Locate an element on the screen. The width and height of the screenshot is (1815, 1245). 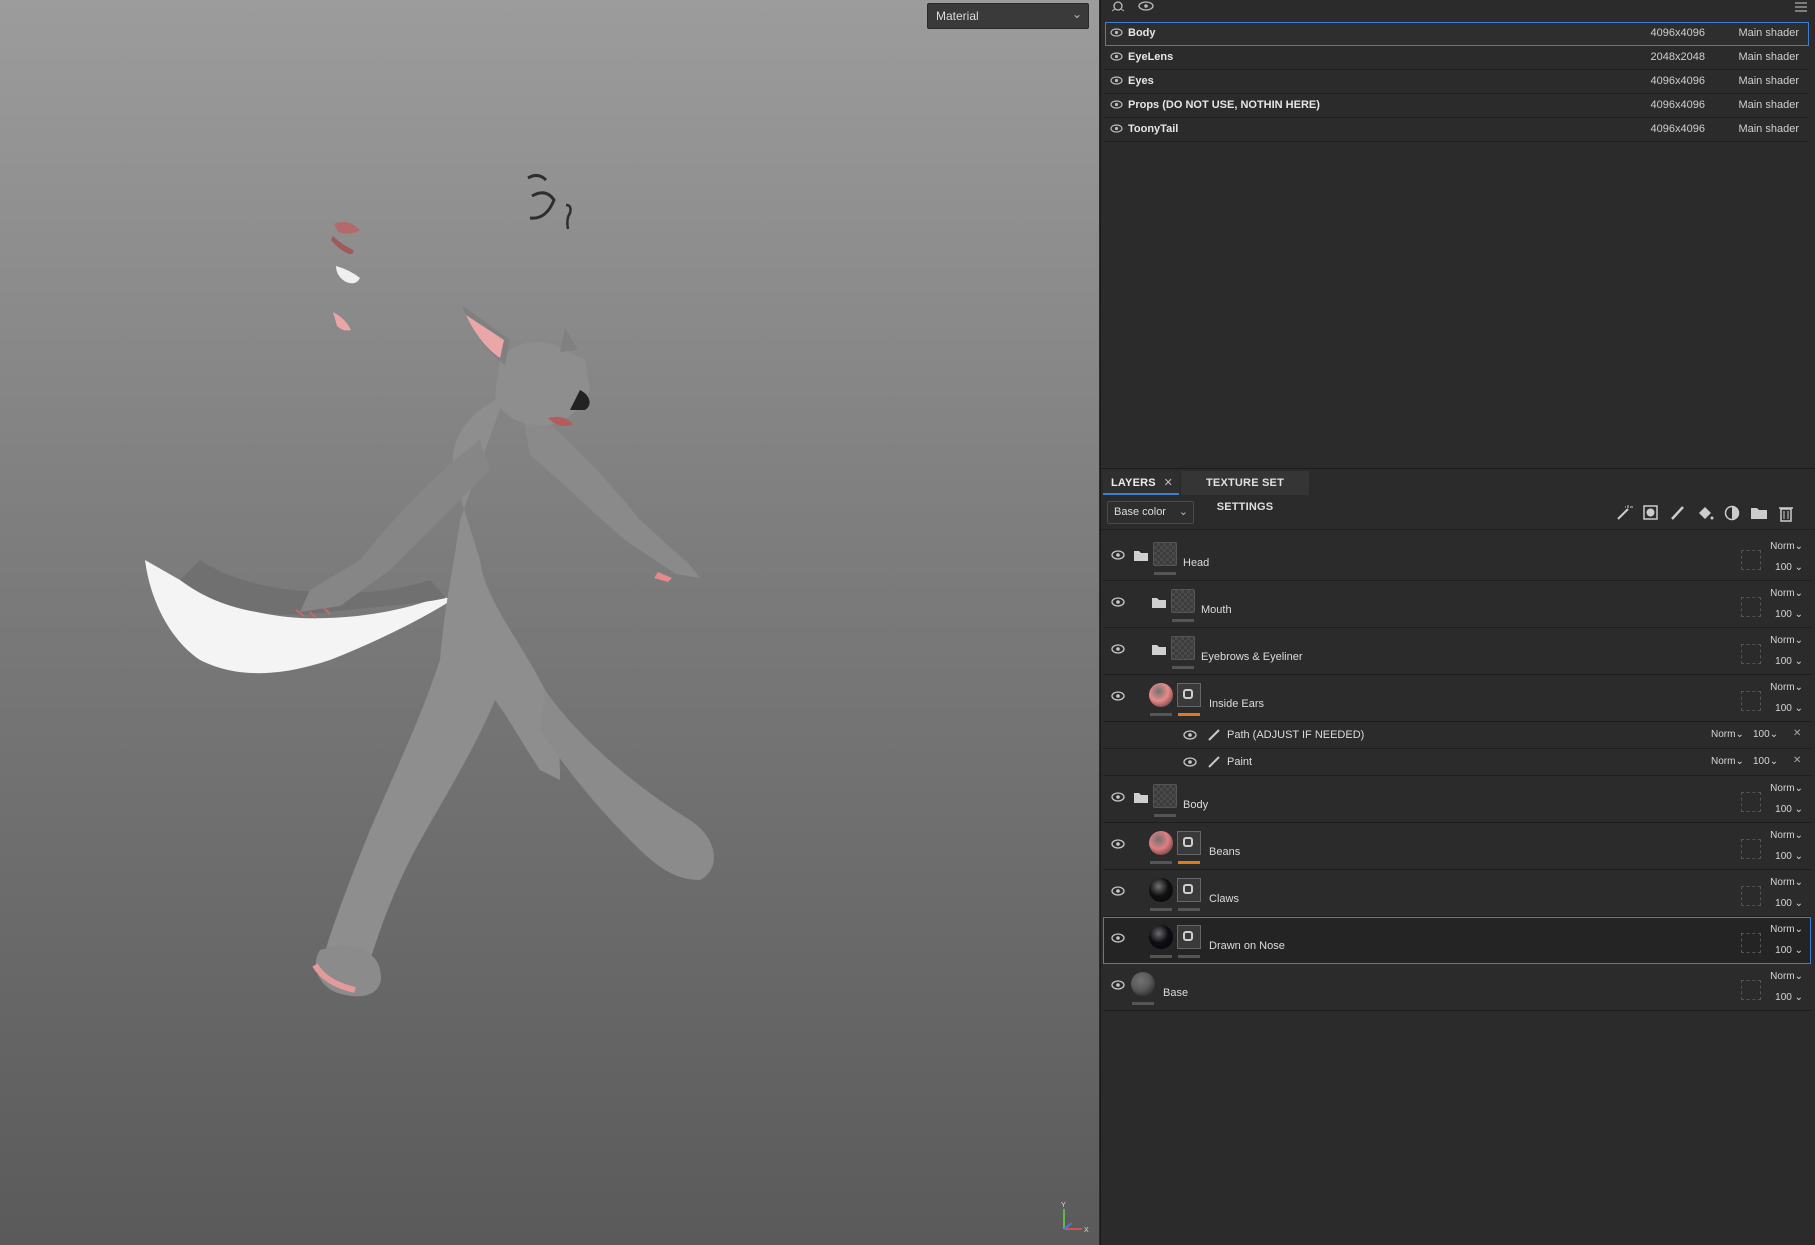
magic-wand-icon is located at coordinates (1624, 513).